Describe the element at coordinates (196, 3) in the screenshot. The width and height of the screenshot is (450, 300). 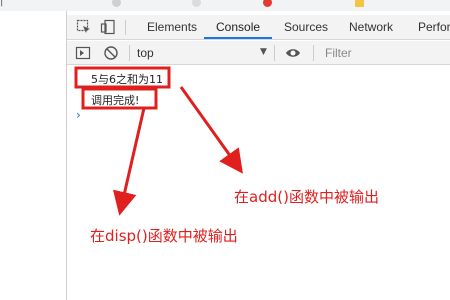
I see `google-icon` at that location.